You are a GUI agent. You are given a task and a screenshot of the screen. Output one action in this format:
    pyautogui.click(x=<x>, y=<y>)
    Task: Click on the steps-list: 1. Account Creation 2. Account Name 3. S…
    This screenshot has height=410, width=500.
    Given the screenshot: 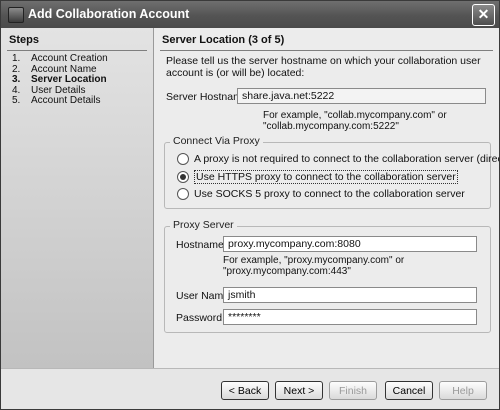 What is the action you would take?
    pyautogui.click(x=60, y=80)
    